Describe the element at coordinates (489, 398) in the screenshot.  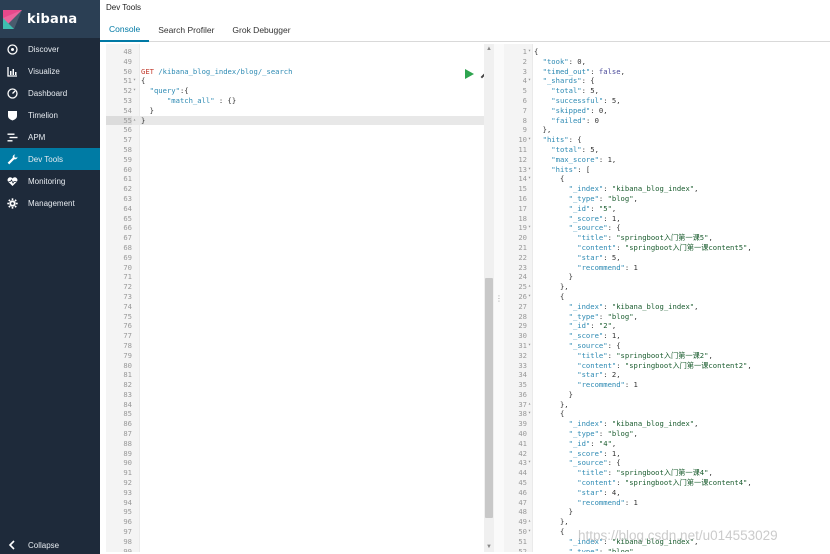
I see `scrollbar-thumb` at that location.